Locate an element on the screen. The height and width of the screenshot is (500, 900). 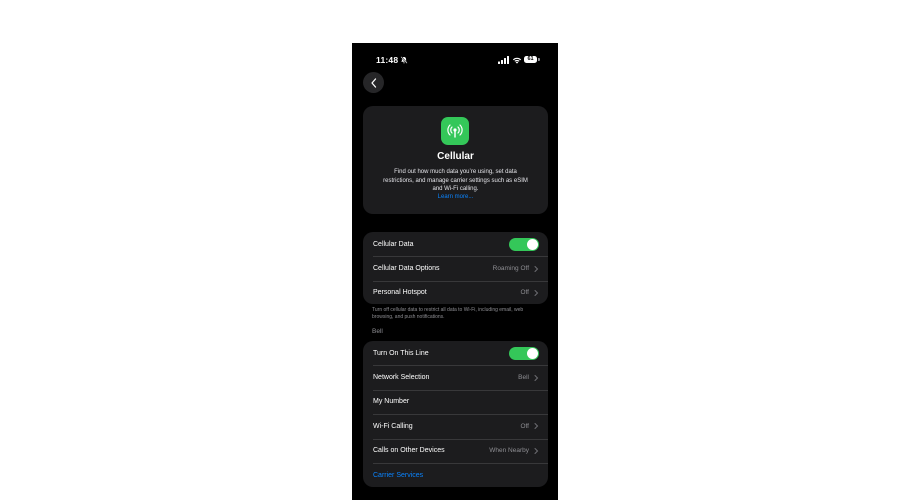
calls-on-other-devices-row: Calls on Other Devices When Nearby is located at coordinates (455, 450).